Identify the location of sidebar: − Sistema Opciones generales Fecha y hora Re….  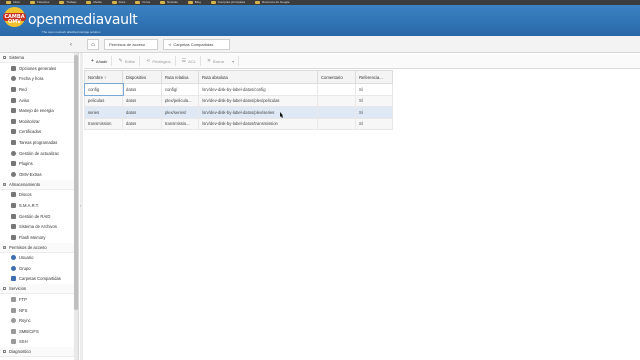
(39, 206).